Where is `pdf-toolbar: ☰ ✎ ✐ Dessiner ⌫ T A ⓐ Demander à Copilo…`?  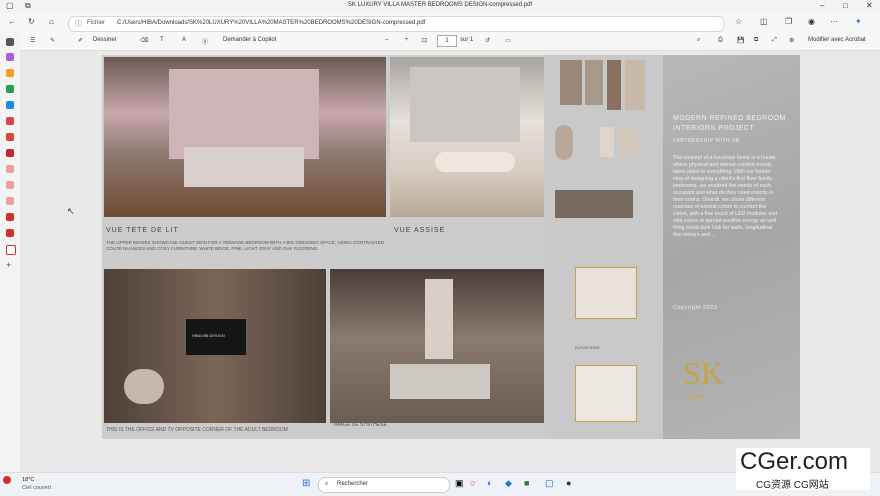
pdf-toolbar: ☰ ✎ ✐ Dessiner ⌫ T A ⓐ Demander à Copilo… is located at coordinates (440, 41).